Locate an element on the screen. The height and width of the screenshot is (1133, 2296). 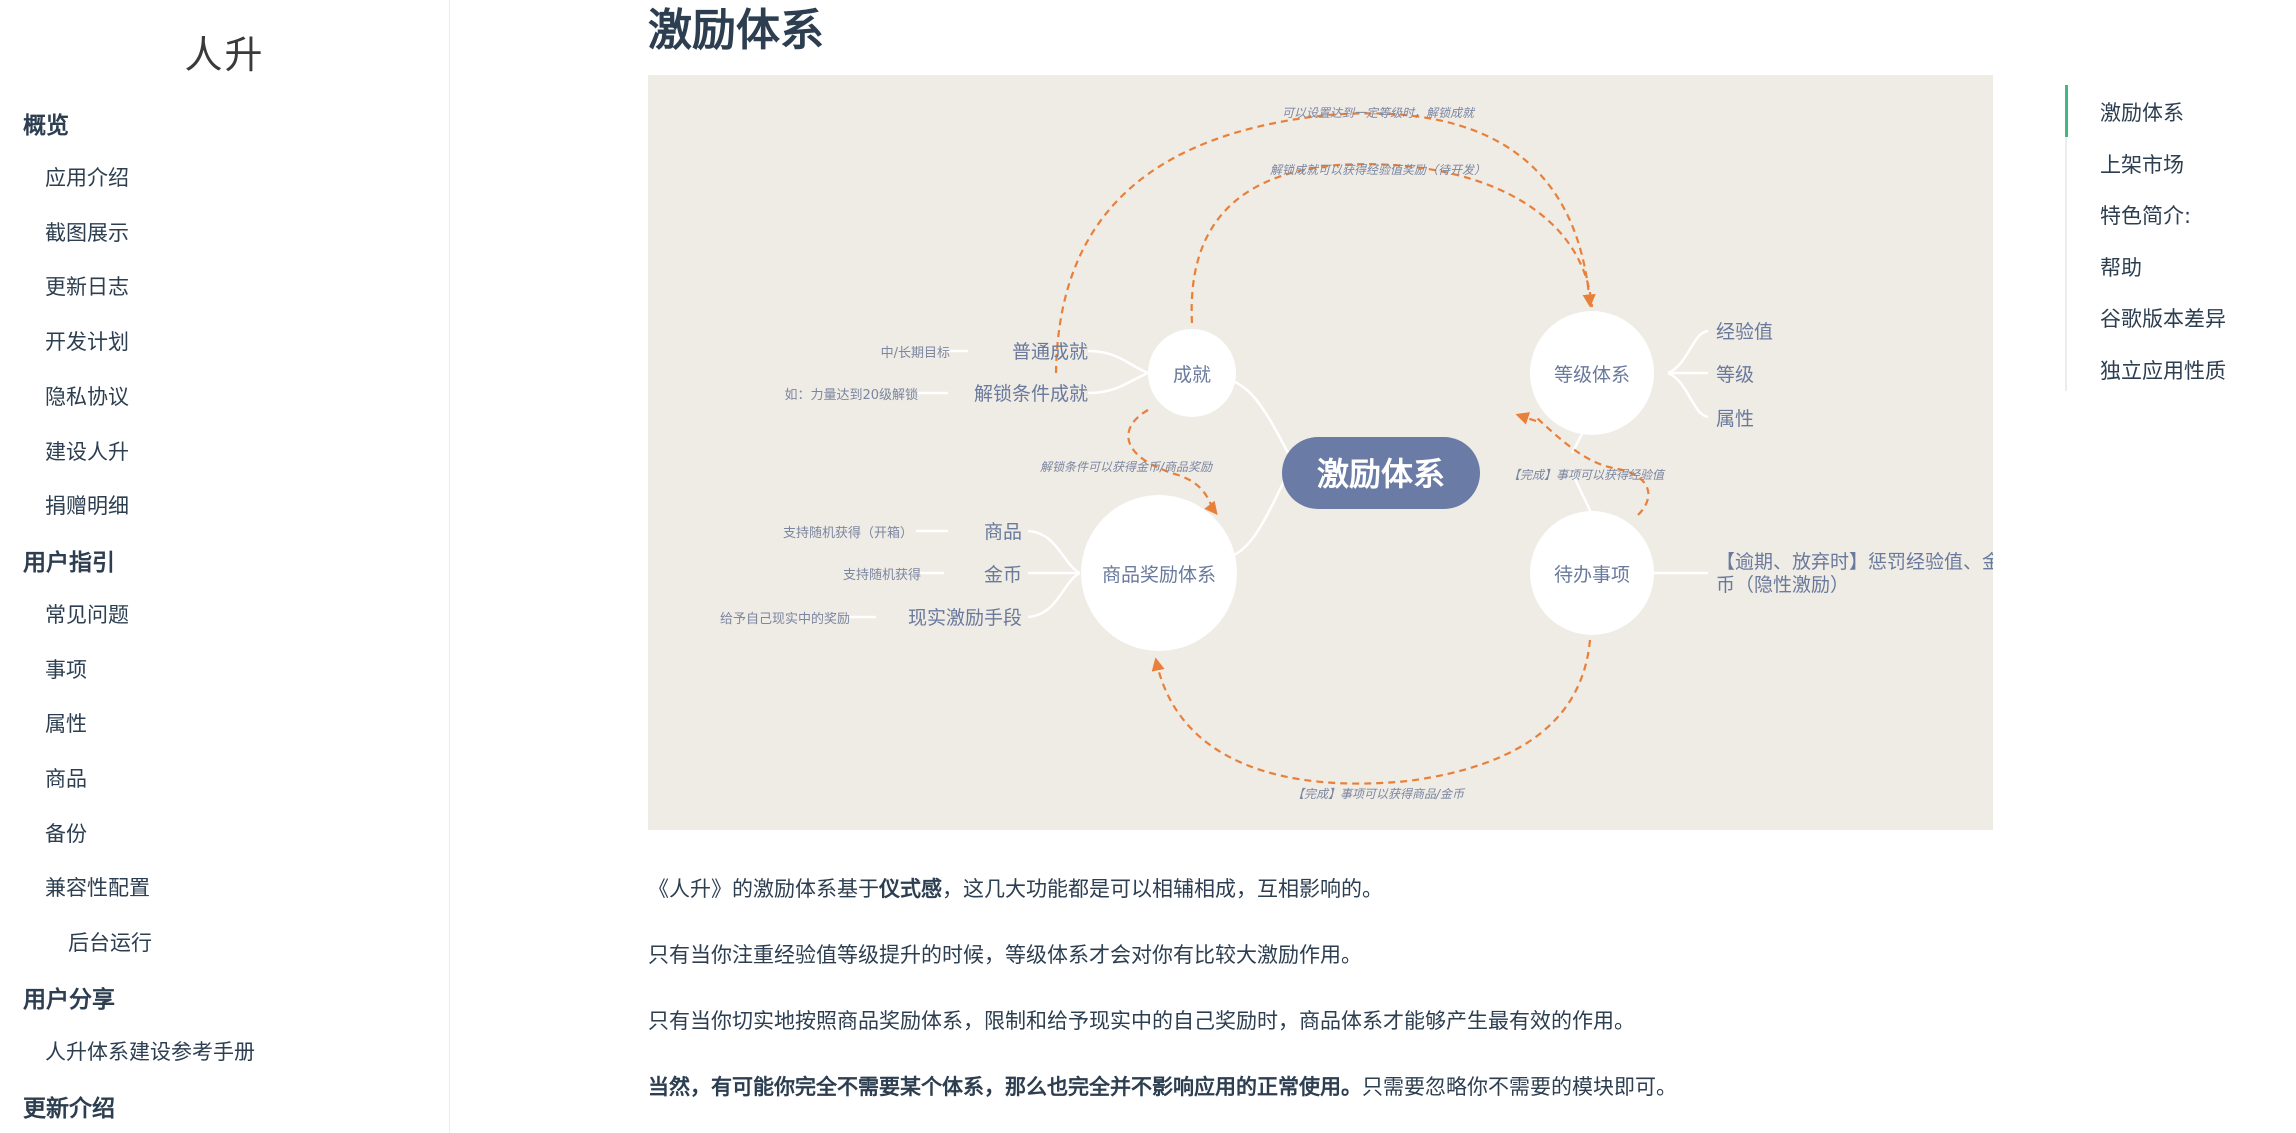
sidebar-item-roadmap: 开发计划 is located at coordinates (87, 341).